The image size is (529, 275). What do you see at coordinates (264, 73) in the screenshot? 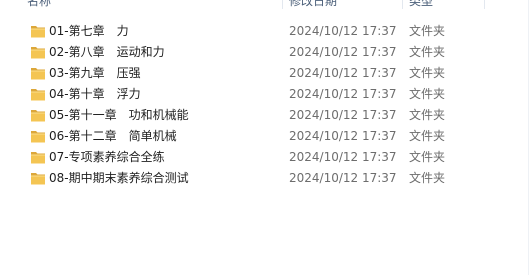
I see `list-item: 03-第九章 压强 2024/10/12 17:37 文件夹` at bounding box center [264, 73].